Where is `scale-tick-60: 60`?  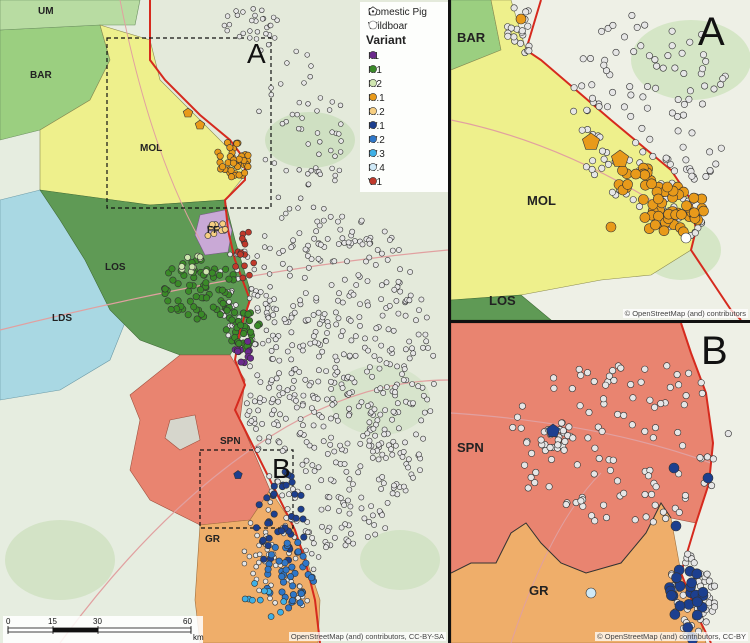 scale-tick-60: 60 is located at coordinates (187, 621).